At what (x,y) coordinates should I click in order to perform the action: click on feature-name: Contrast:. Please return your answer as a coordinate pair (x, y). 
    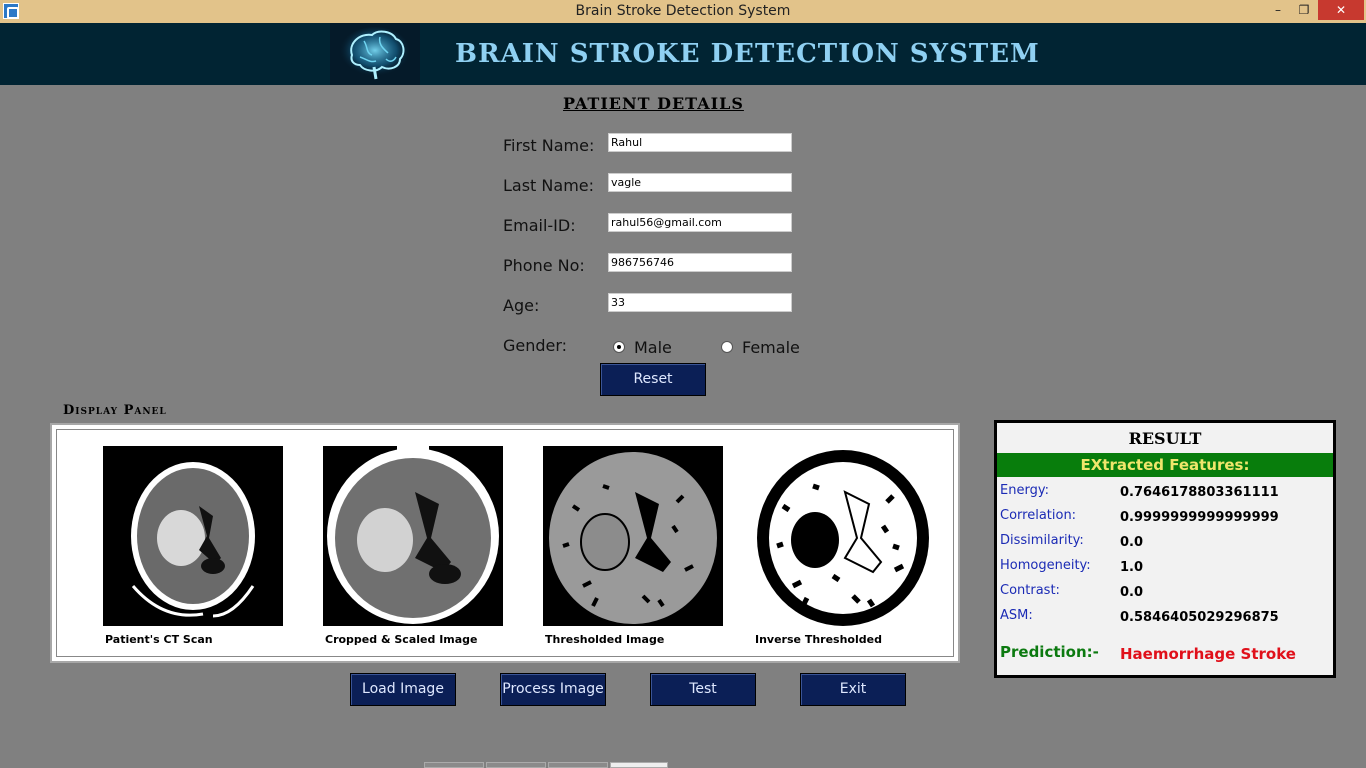
    Looking at the image, I should click on (1030, 590).